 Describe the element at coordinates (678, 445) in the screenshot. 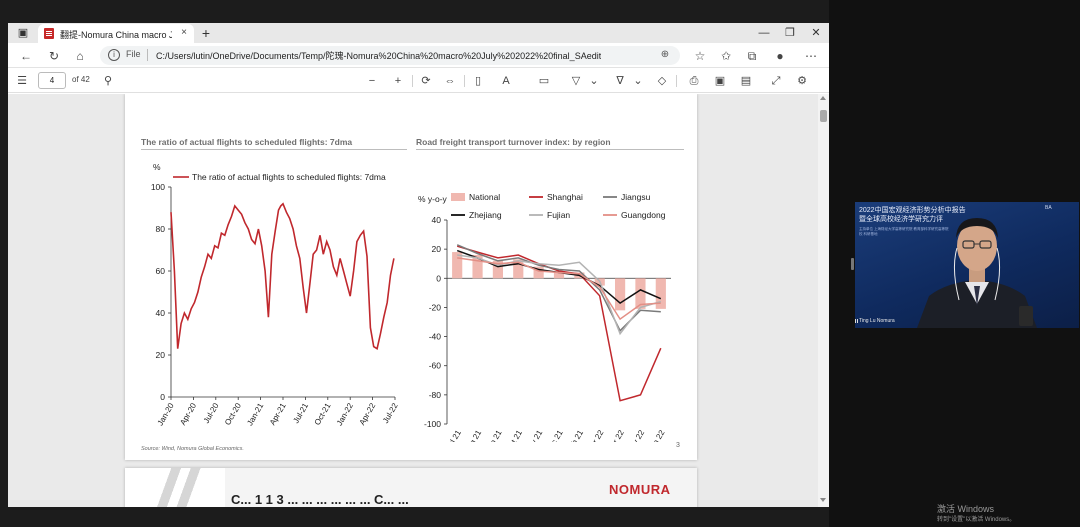

I see `page-number: 3` at that location.